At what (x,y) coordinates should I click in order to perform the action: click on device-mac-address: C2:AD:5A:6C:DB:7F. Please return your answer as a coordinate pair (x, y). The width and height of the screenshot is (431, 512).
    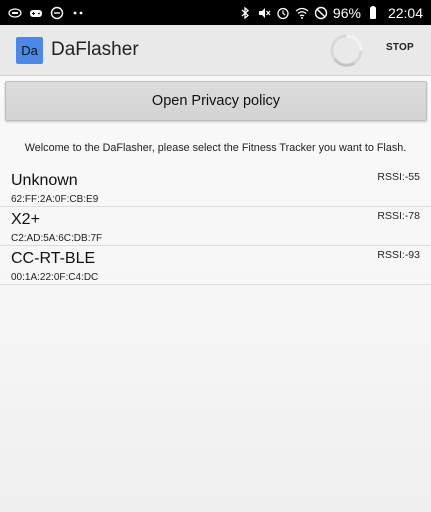
    Looking at the image, I should click on (57, 238).